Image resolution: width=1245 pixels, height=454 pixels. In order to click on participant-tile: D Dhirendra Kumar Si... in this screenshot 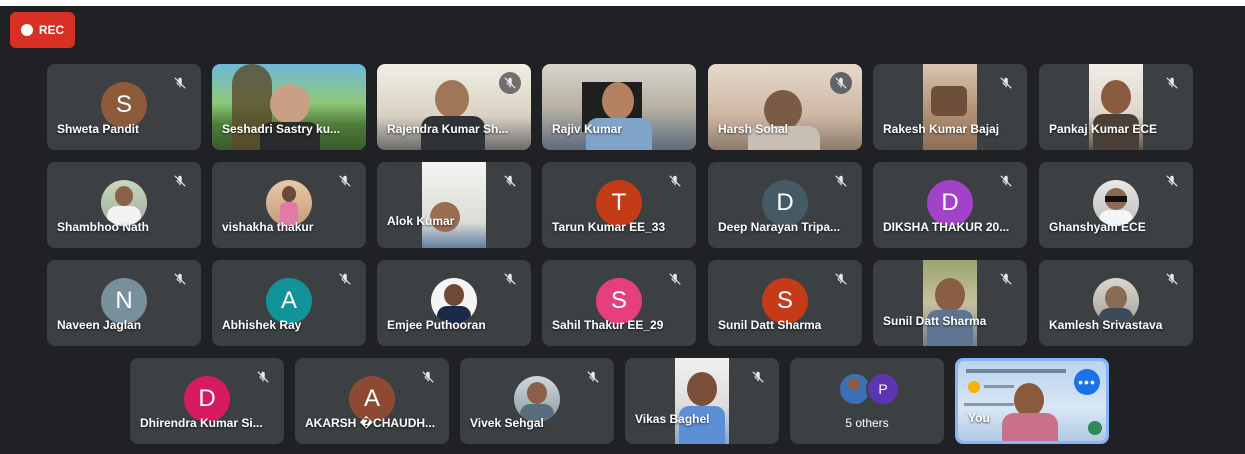, I will do `click(207, 401)`.